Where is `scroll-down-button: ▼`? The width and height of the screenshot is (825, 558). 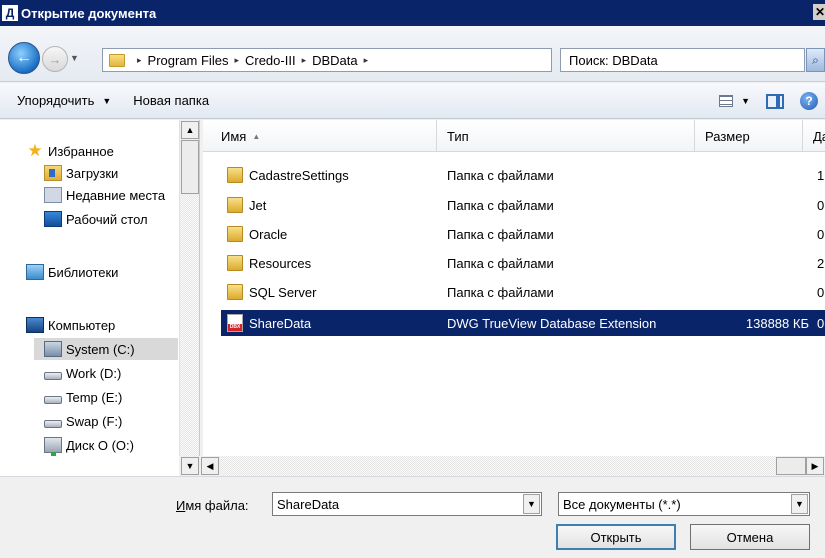
scroll-down-button: ▼ is located at coordinates (190, 466).